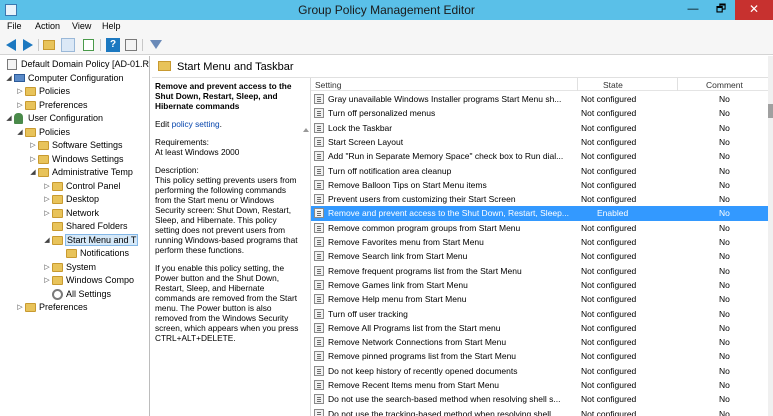  I want to click on restore-button: 🗗, so click(721, 10).